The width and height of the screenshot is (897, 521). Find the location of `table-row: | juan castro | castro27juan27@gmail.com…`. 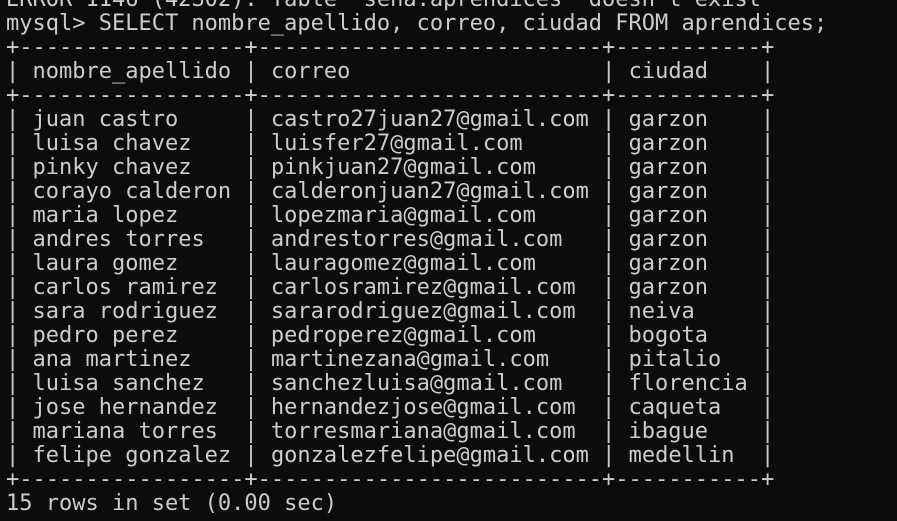

table-row: | juan castro | castro27juan27@gmail.com… is located at coordinates (390, 119).